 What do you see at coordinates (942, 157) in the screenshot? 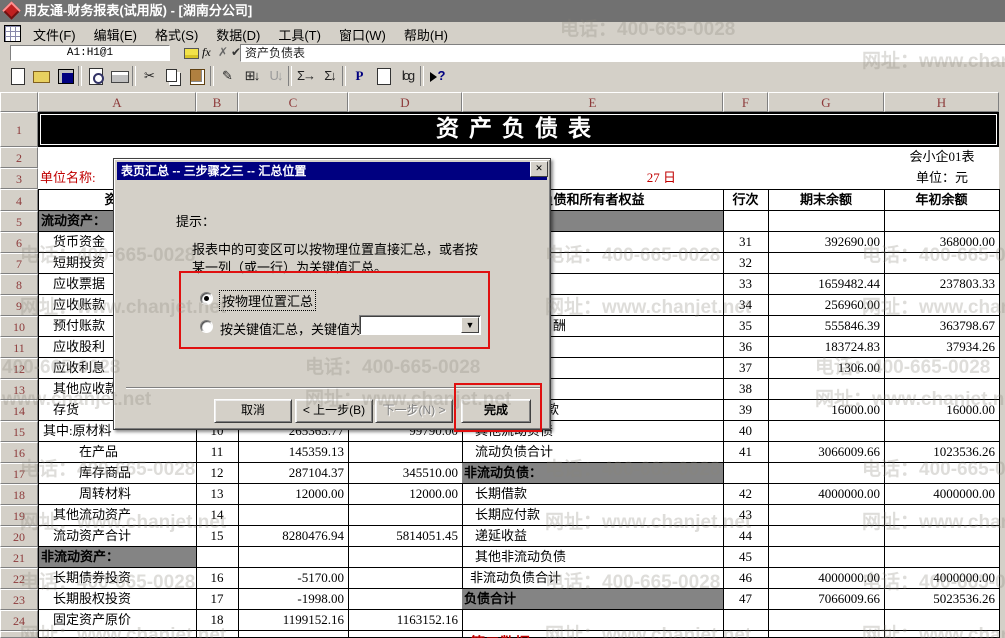
I see `cell-H2: 会小企01表` at bounding box center [942, 157].